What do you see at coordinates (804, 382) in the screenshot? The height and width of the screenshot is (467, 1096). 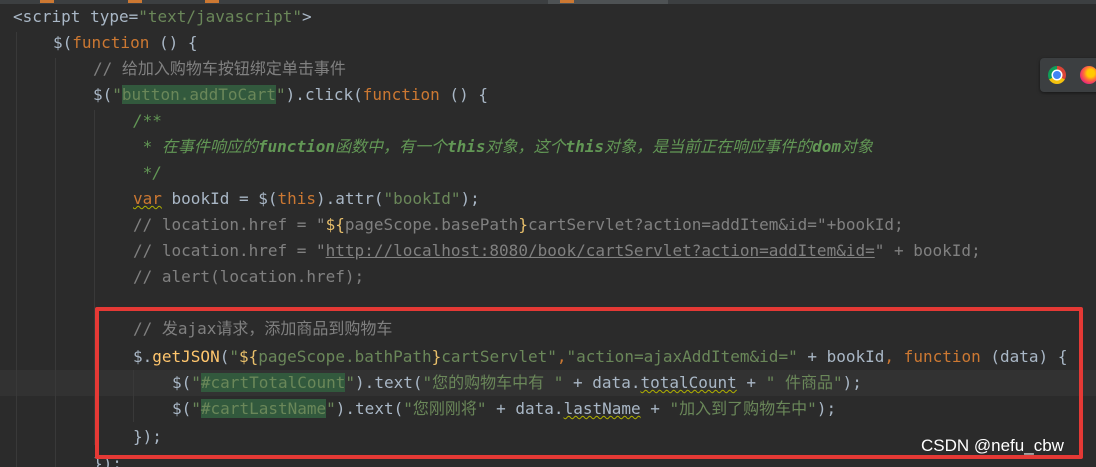 I see `code-token: " 件商品"` at bounding box center [804, 382].